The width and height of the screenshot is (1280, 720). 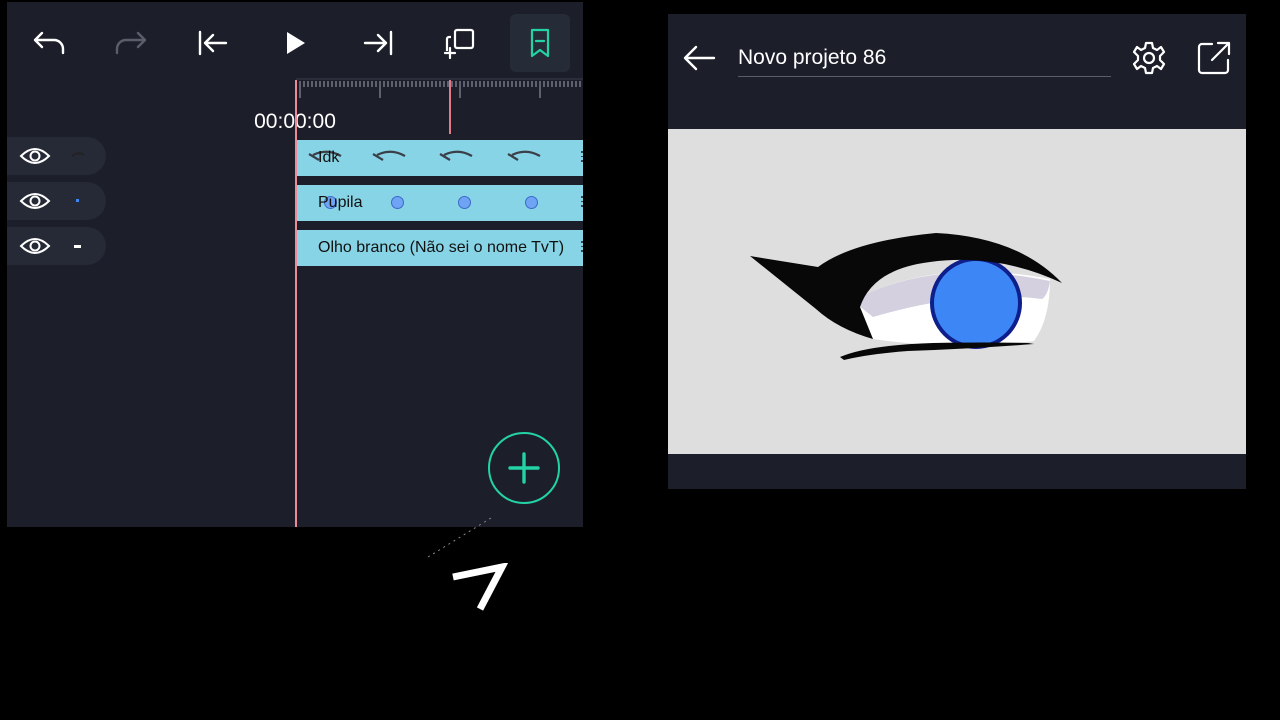 I want to click on bookmark-button, so click(x=540, y=43).